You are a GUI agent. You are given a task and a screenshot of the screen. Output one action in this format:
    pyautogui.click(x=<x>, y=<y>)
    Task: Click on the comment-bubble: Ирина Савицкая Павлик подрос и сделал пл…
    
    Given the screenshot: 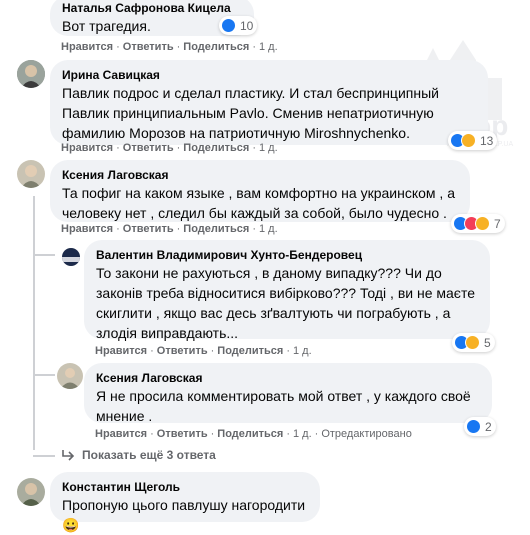 What is the action you would take?
    pyautogui.click(x=269, y=102)
    